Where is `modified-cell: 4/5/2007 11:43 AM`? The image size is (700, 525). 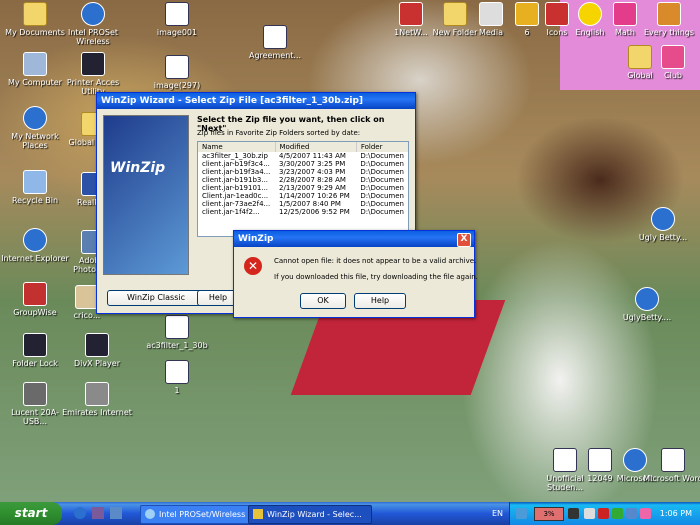 modified-cell: 4/5/2007 11:43 AM is located at coordinates (312, 156).